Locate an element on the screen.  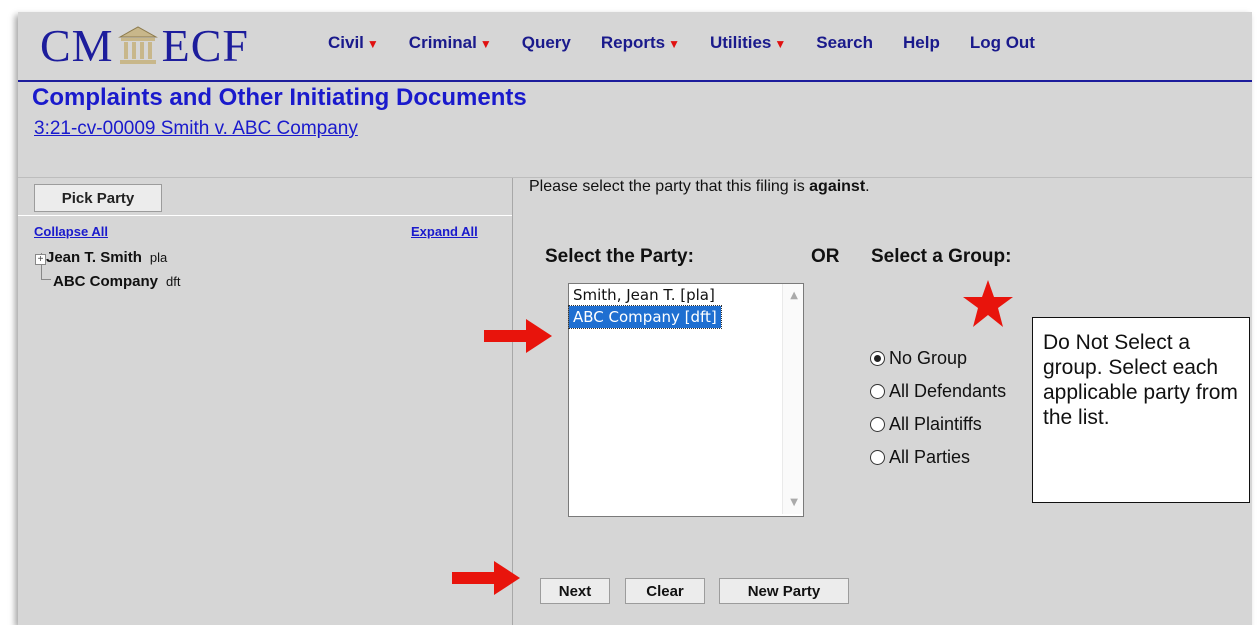
or-label: OR is located at coordinates (825, 256).